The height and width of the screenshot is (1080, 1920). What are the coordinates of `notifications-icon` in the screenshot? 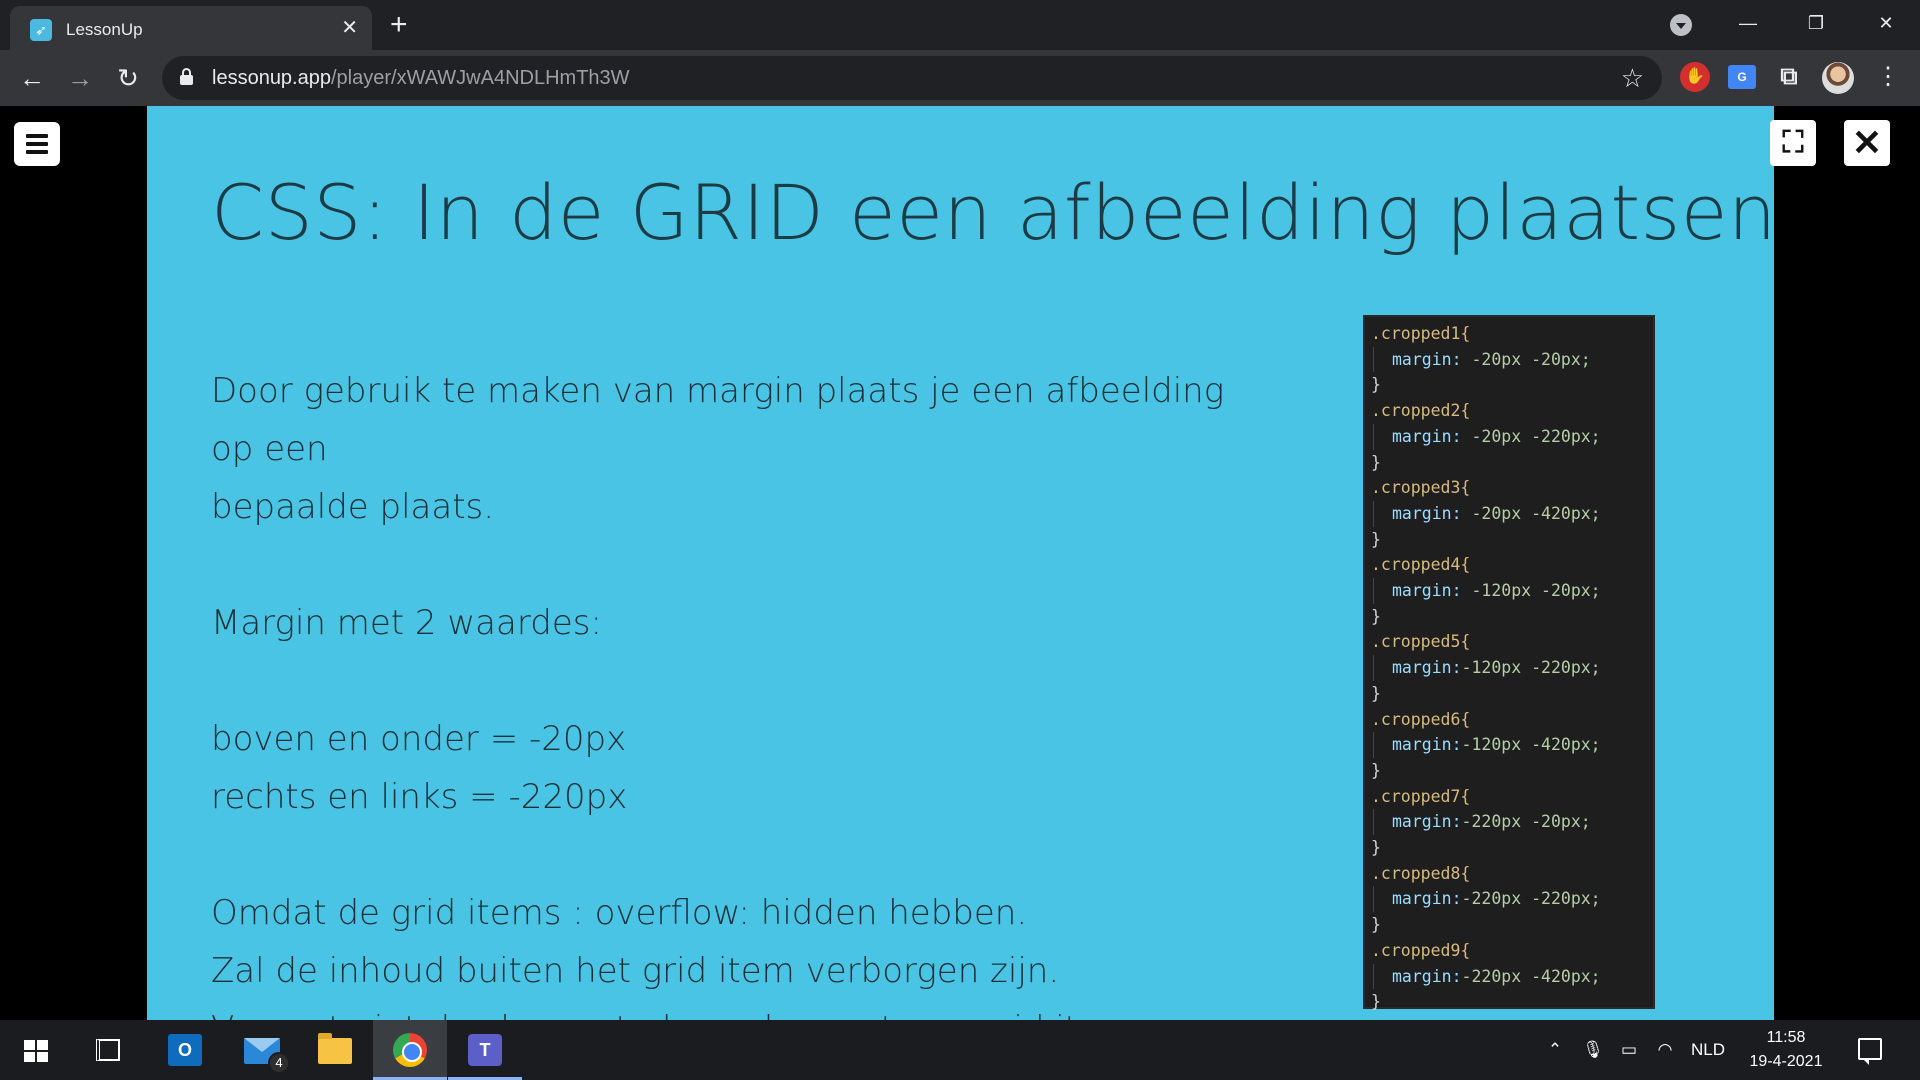 It's located at (1870, 1051).